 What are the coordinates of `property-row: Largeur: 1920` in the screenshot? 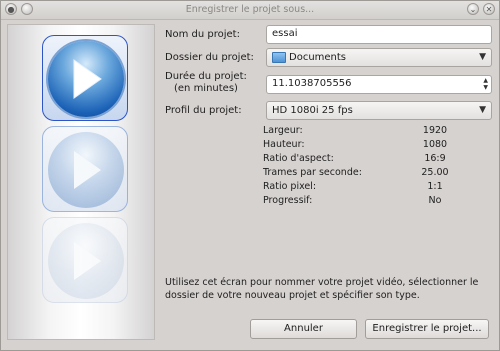 It's located at (363, 131).